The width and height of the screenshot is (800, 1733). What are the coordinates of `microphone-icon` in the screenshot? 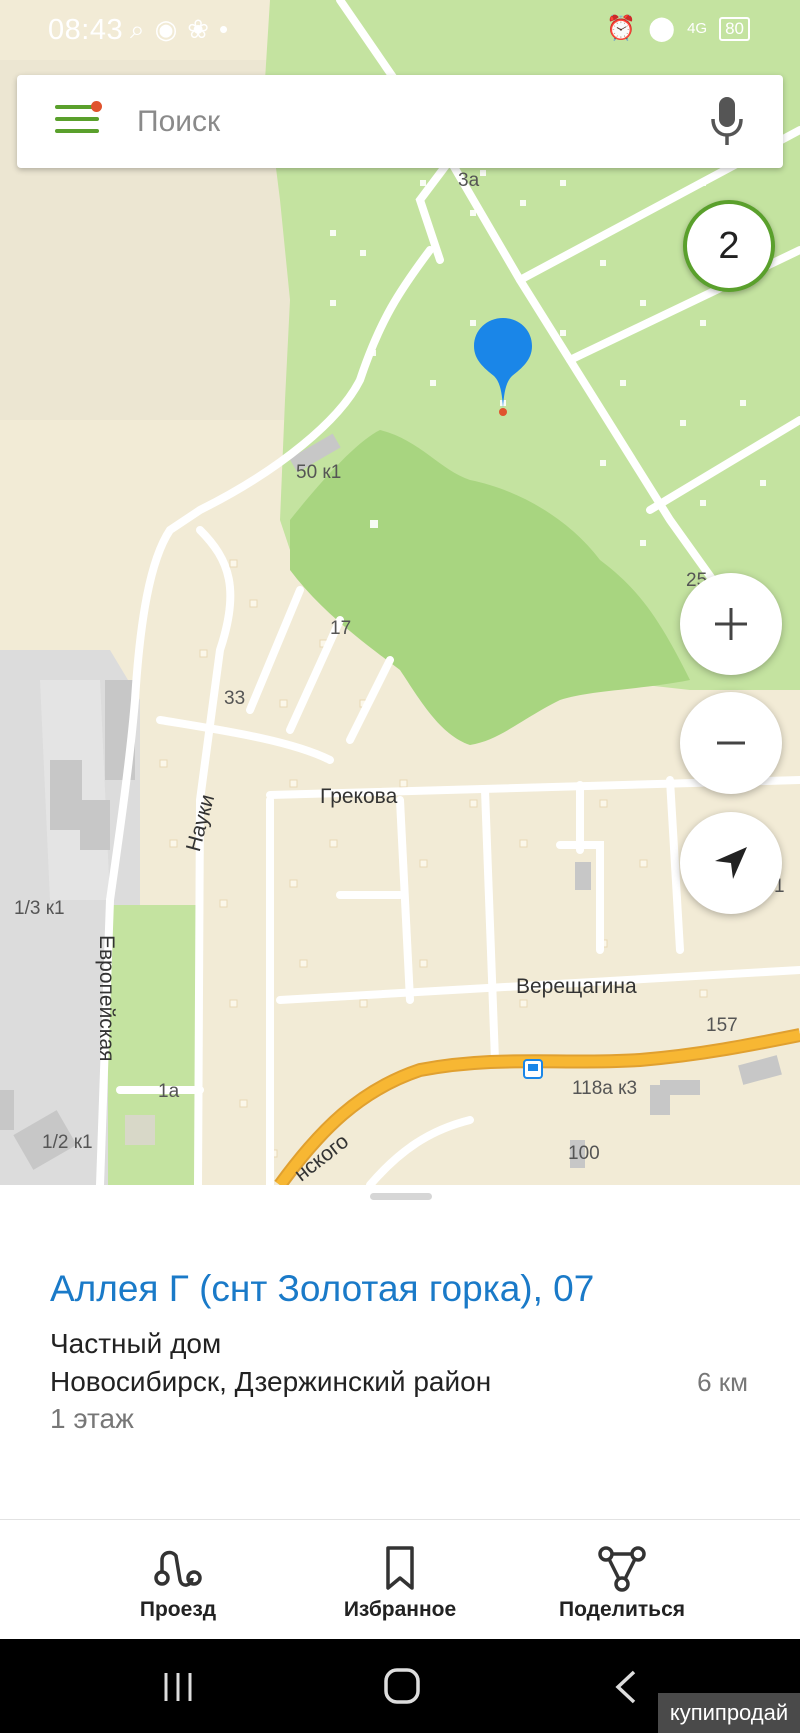 It's located at (727, 121).